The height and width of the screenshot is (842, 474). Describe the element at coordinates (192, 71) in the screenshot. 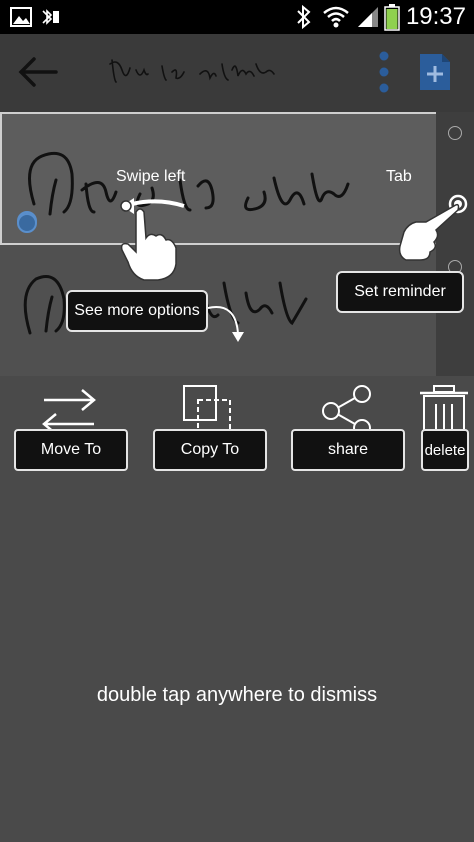

I see `note-title-handwriting` at that location.